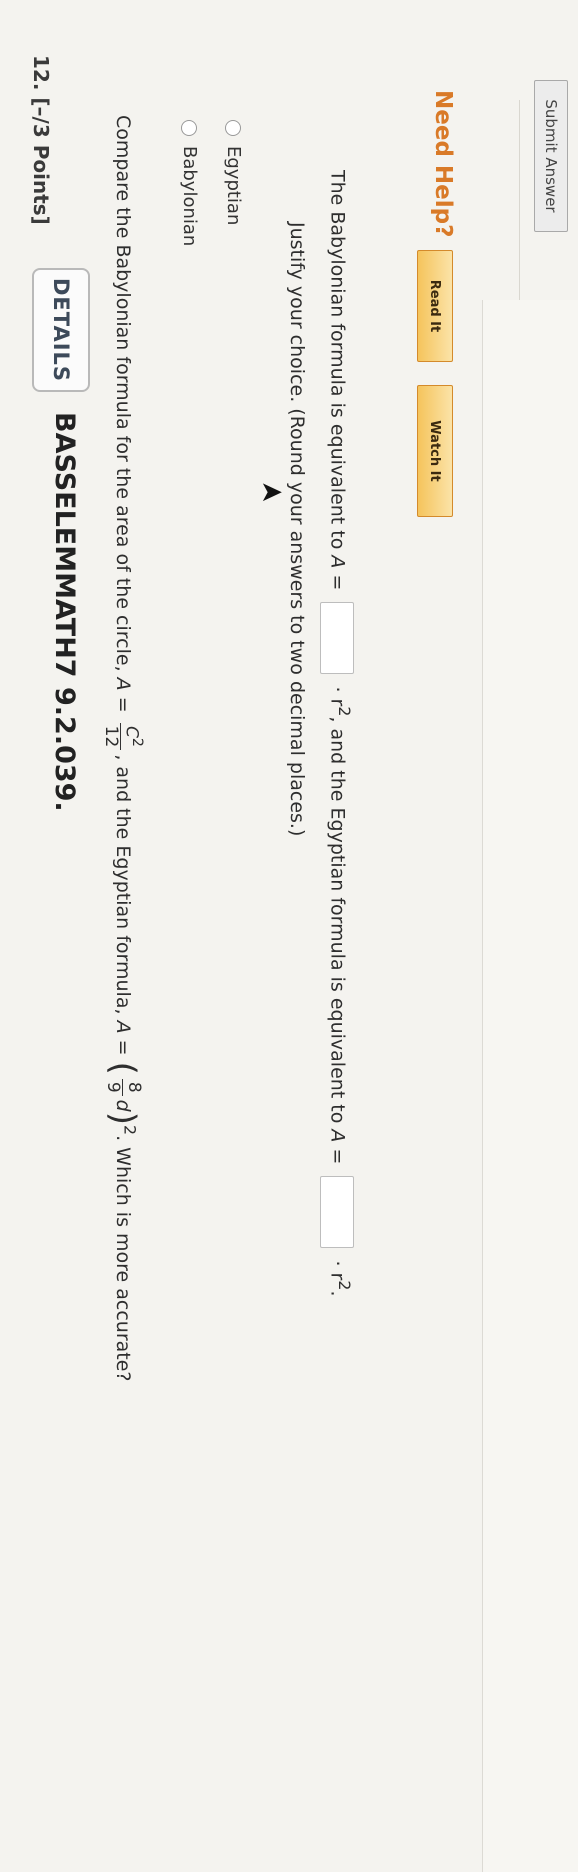 This screenshot has height=1872, width=578. I want to click on question-number: 12. [–/3 Points], so click(41, 140).